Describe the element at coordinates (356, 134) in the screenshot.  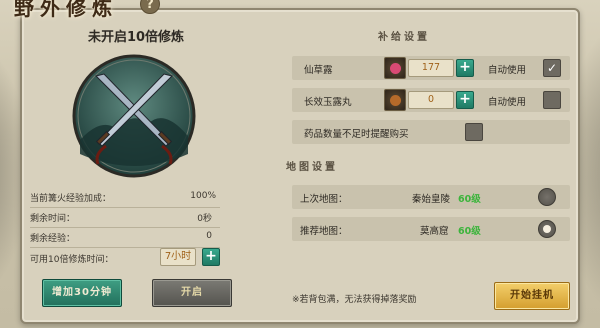
I see `remind-label: 药品数量不足时提醒购买` at that location.